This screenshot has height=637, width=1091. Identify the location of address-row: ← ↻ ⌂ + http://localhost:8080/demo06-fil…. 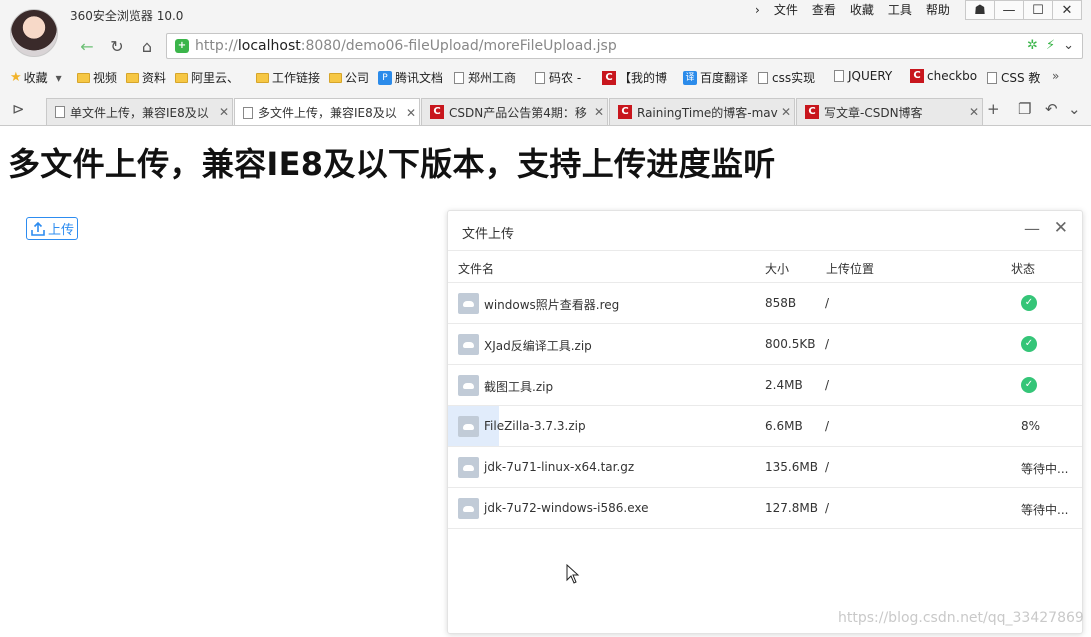
(545, 46).